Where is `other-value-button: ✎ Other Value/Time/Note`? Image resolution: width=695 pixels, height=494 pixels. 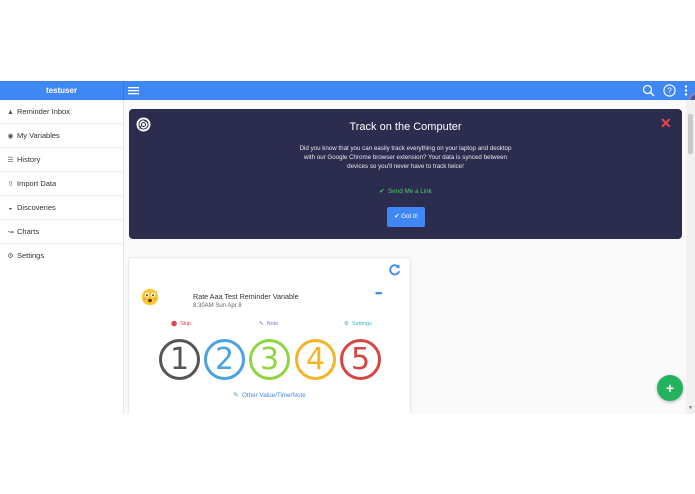 other-value-button: ✎ Other Value/Time/Note is located at coordinates (269, 395).